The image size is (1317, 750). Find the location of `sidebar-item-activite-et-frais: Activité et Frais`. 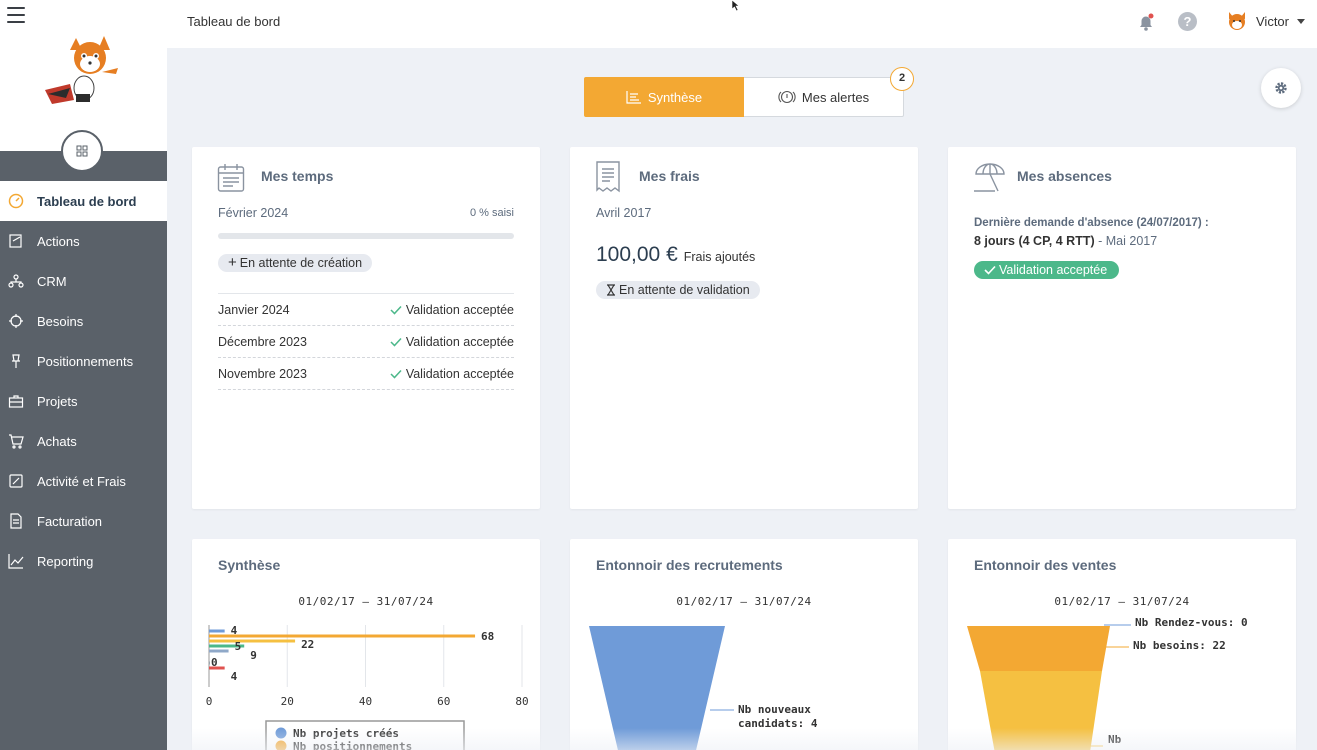

sidebar-item-activite-et-frais: Activité et Frais is located at coordinates (83, 481).